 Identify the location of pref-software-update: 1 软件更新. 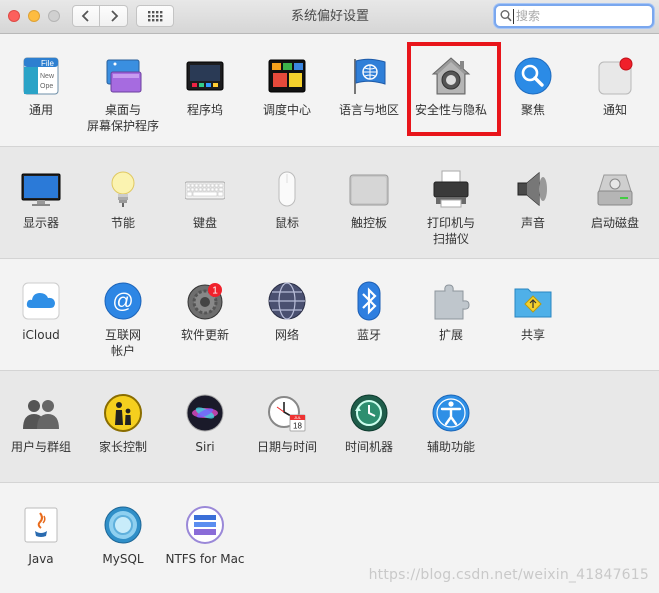
(205, 309).